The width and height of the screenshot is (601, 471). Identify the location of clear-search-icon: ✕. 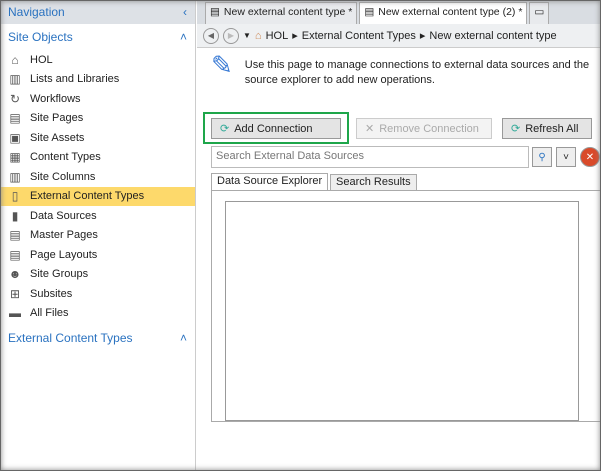
(590, 157).